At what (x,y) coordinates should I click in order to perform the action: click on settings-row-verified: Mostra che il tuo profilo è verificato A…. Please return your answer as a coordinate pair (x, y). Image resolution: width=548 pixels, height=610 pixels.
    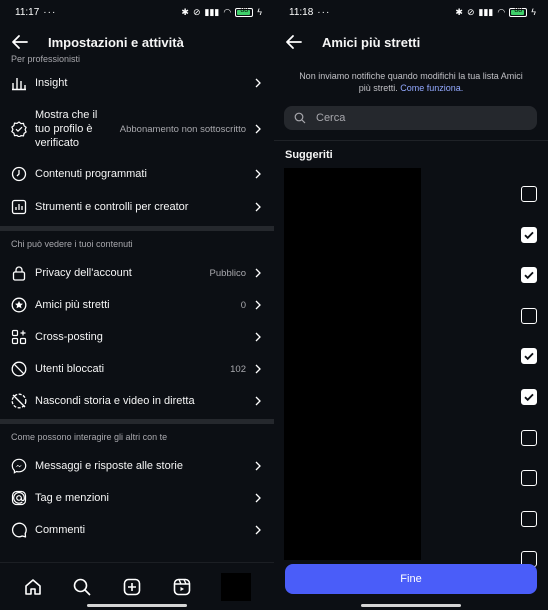
    Looking at the image, I should click on (137, 129).